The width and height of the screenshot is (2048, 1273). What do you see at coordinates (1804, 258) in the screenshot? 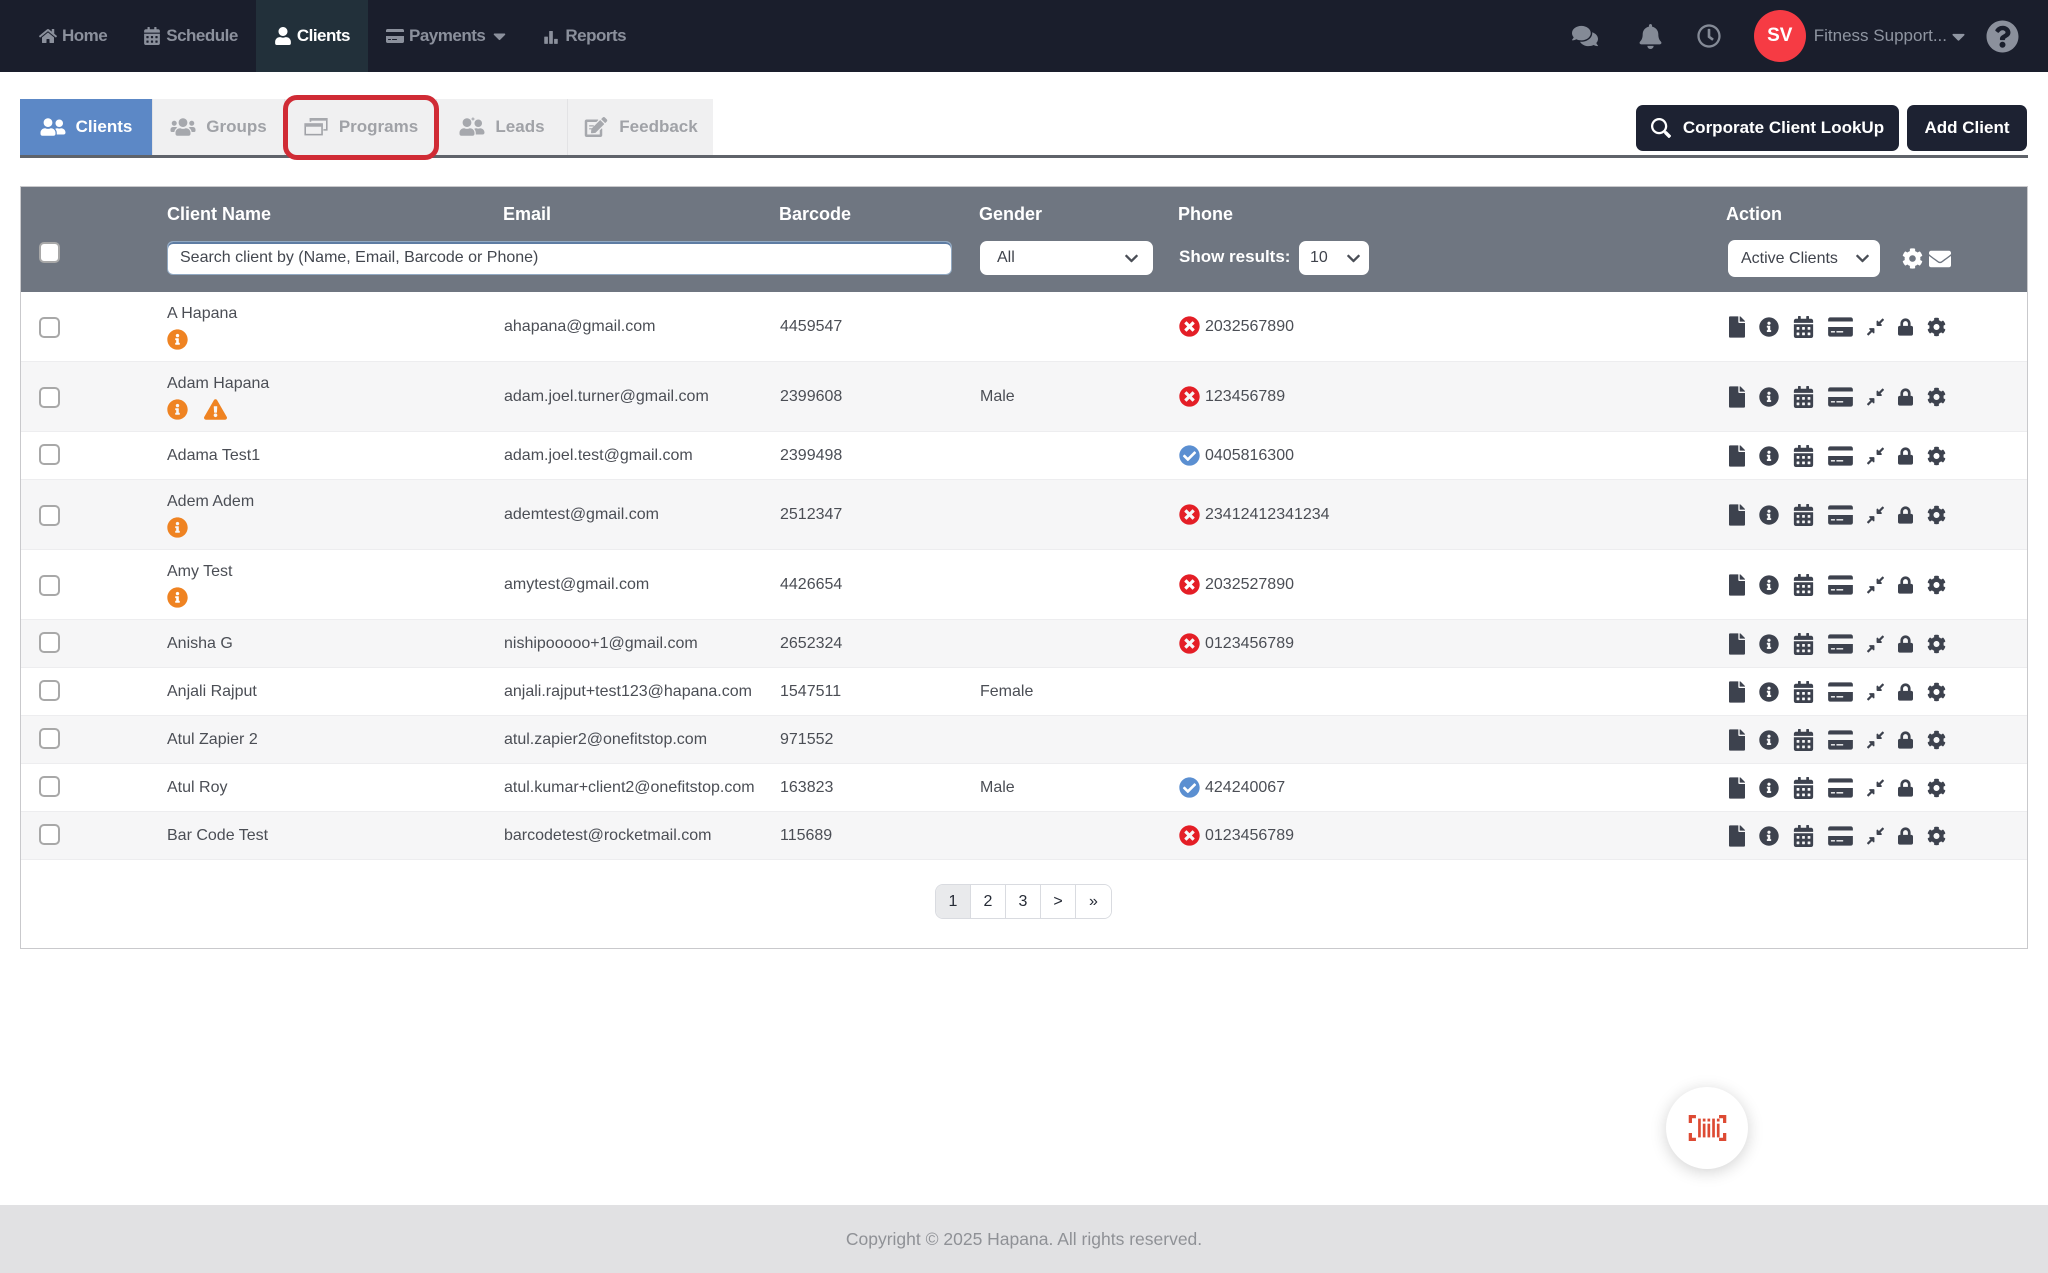
I see `client-status-select: Active Clients` at bounding box center [1804, 258].